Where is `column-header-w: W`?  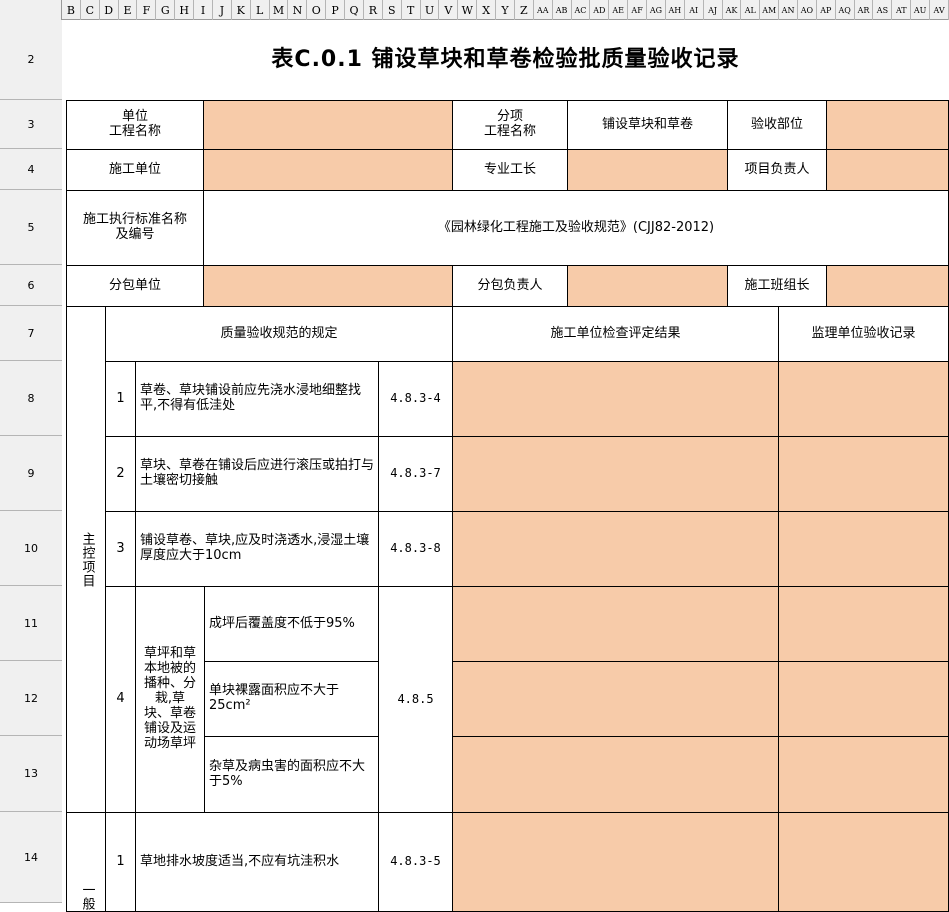 column-header-w: W is located at coordinates (468, 10).